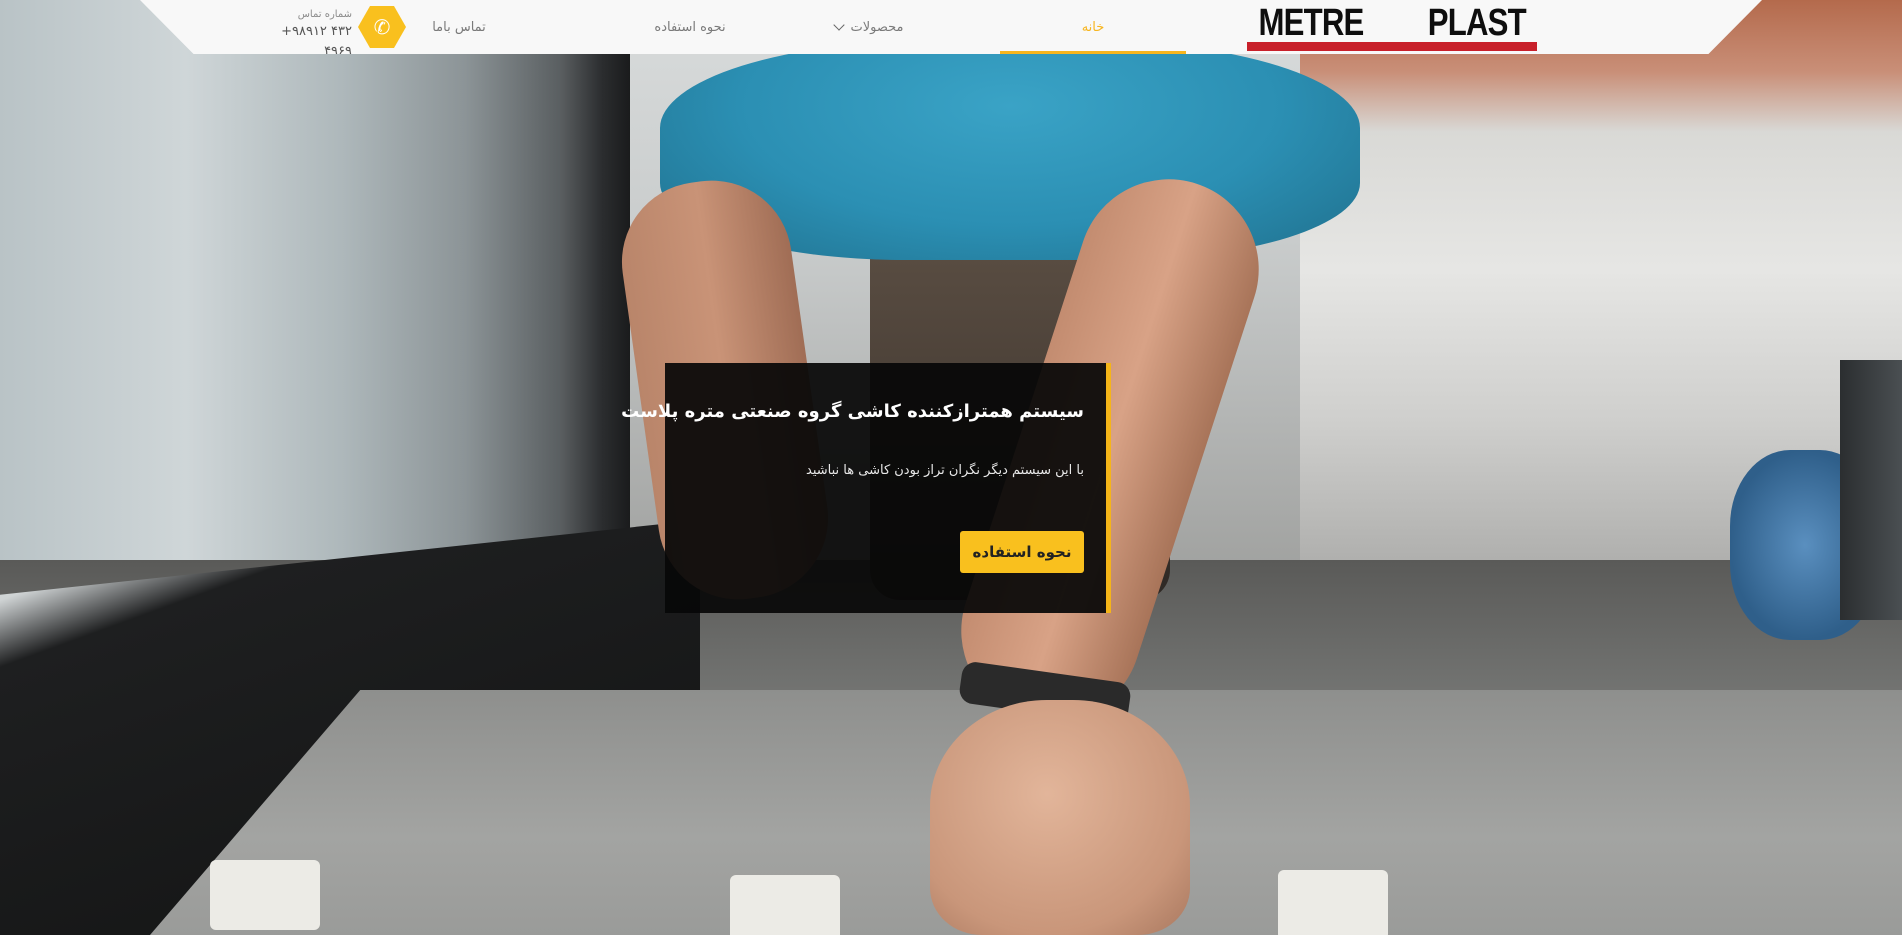 Image resolution: width=1902 pixels, height=935 pixels. I want to click on window-frame, so click(595, 280).